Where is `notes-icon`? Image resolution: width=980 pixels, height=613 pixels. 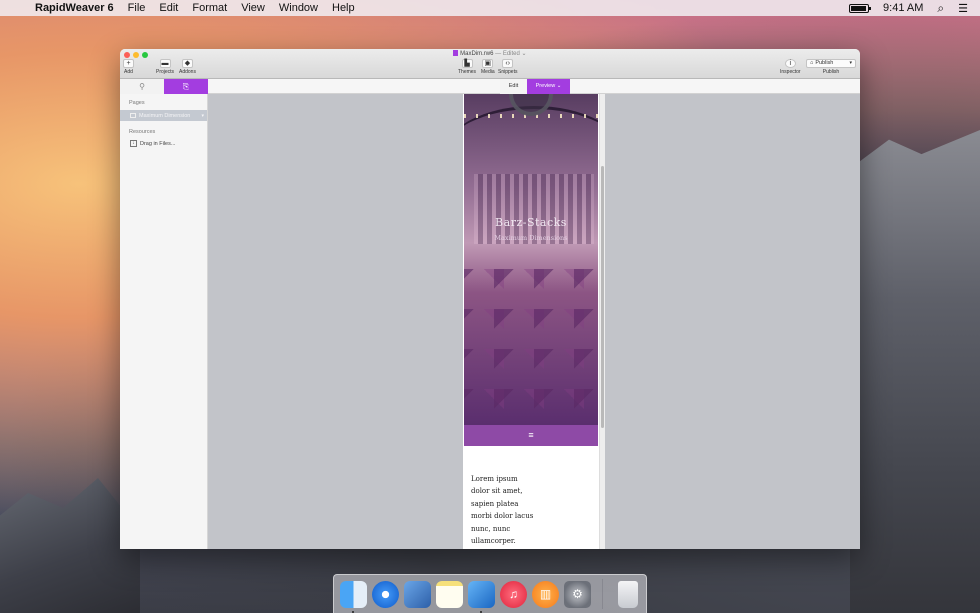
notes-icon is located at coordinates (449, 594).